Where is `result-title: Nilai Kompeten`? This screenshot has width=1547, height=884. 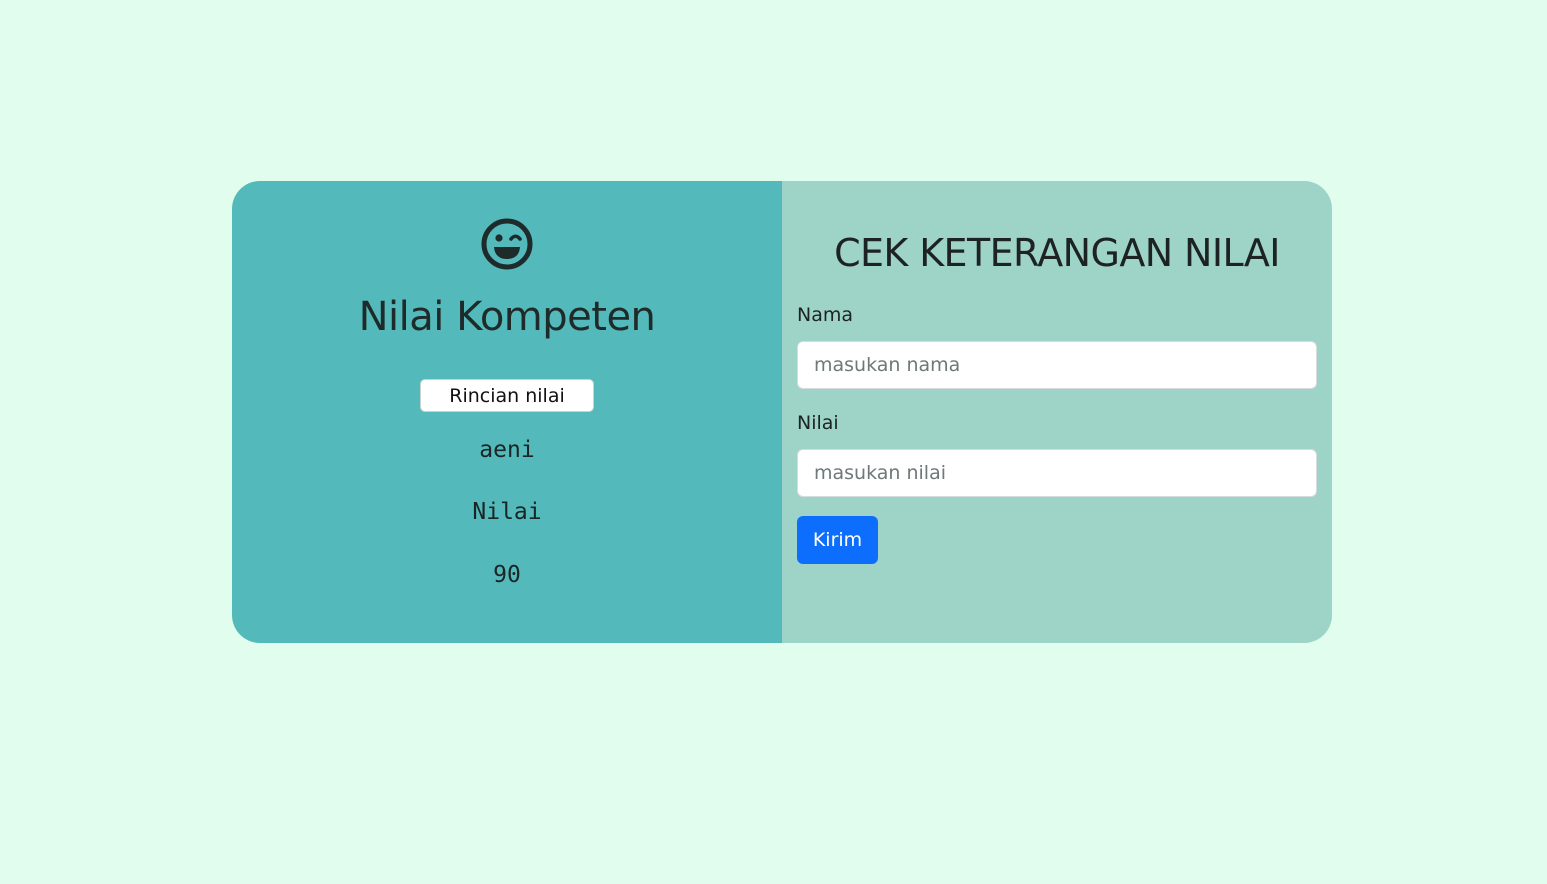 result-title: Nilai Kompeten is located at coordinates (507, 317).